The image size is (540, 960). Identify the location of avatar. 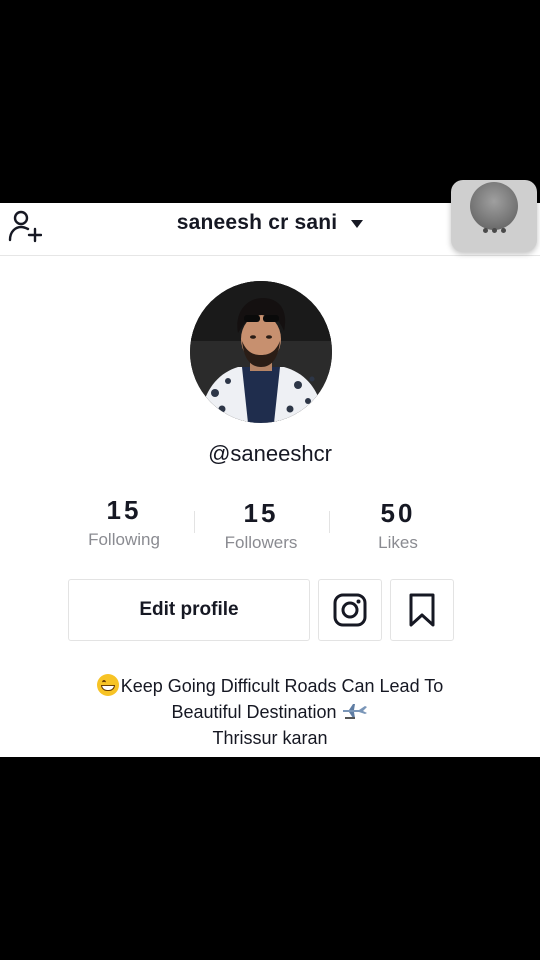
(261, 352).